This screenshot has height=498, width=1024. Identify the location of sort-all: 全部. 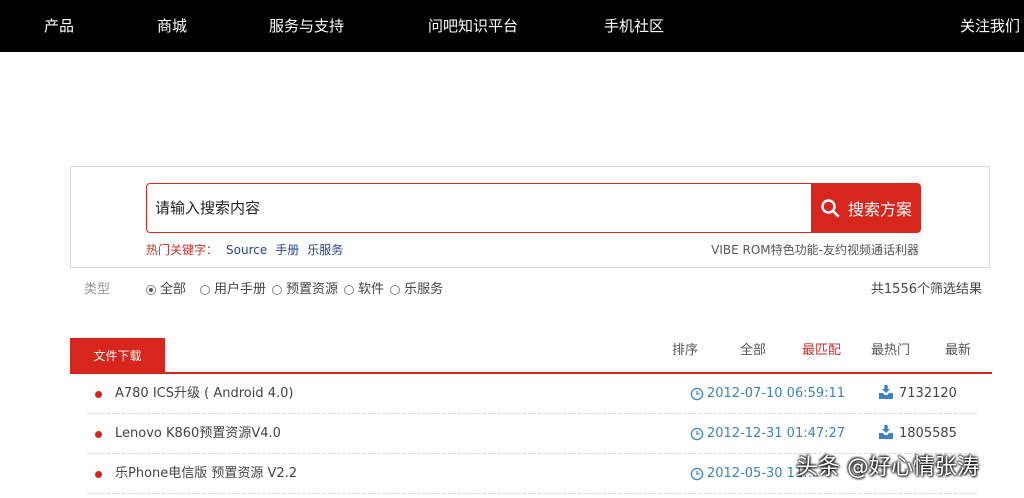
(753, 351).